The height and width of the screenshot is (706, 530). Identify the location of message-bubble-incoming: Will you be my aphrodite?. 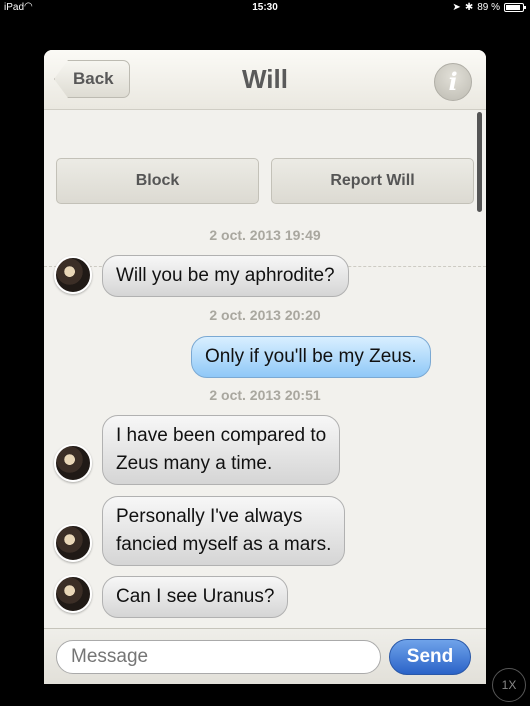
(225, 276).